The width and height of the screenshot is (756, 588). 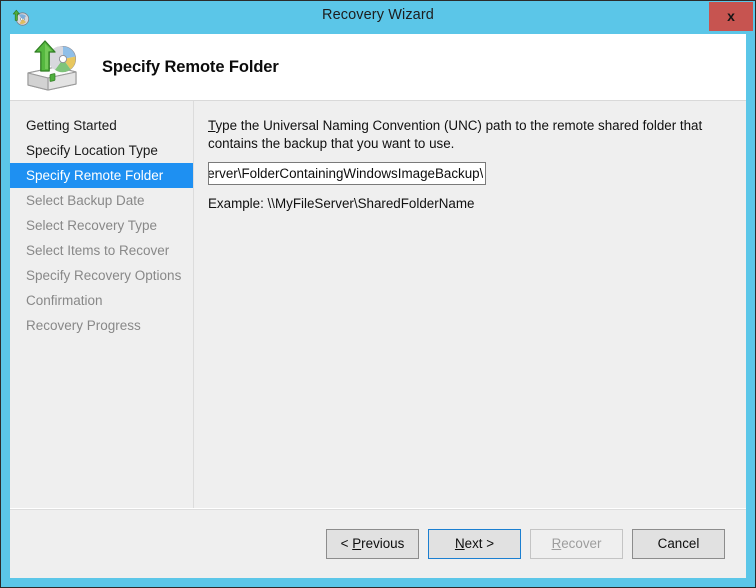 I want to click on page-title: Specify Remote Folder, so click(x=190, y=66).